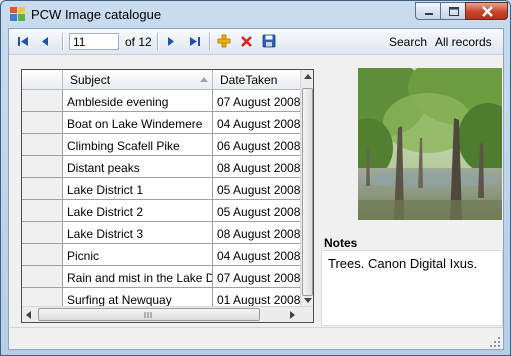 This screenshot has width=511, height=356. I want to click on add-new-button, so click(224, 41).